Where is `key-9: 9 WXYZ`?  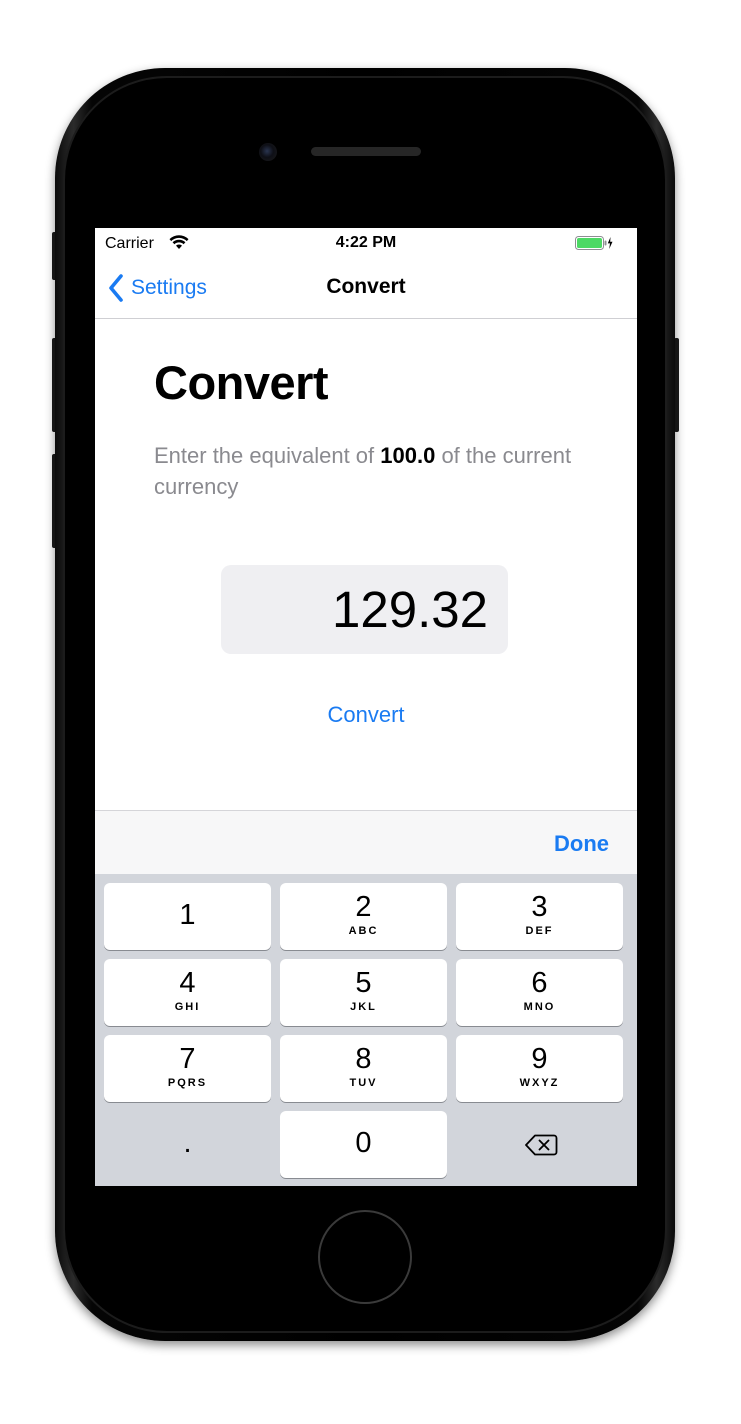 key-9: 9 WXYZ is located at coordinates (539, 1068).